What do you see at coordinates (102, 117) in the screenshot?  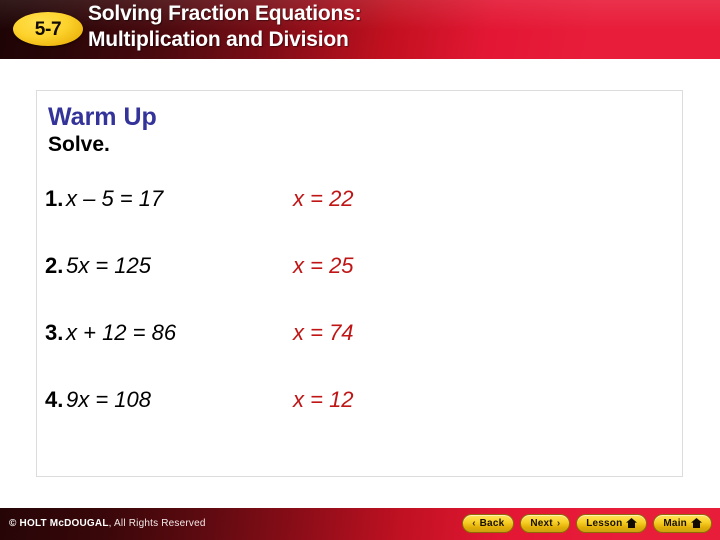 I see `warm-up-heading: Warm Up` at bounding box center [102, 117].